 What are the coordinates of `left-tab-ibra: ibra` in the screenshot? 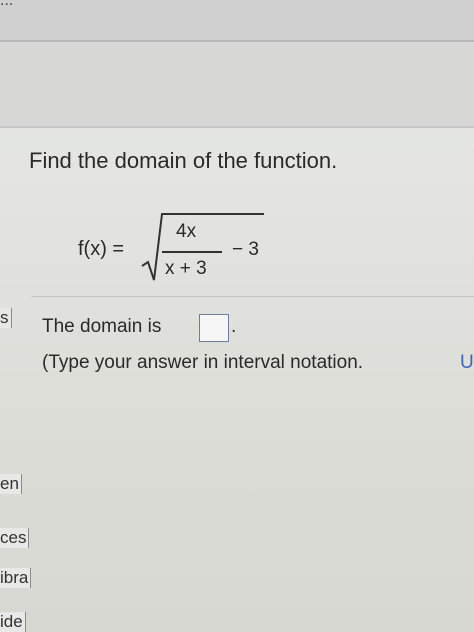 It's located at (16, 578).